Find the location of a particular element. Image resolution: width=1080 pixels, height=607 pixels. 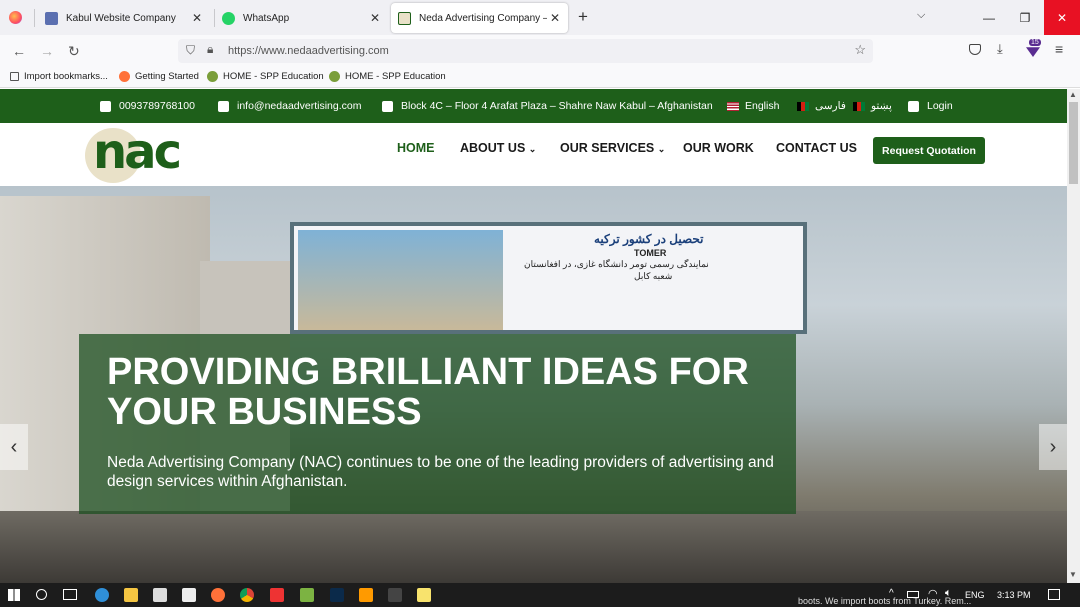

login-link: Login is located at coordinates (930, 106).